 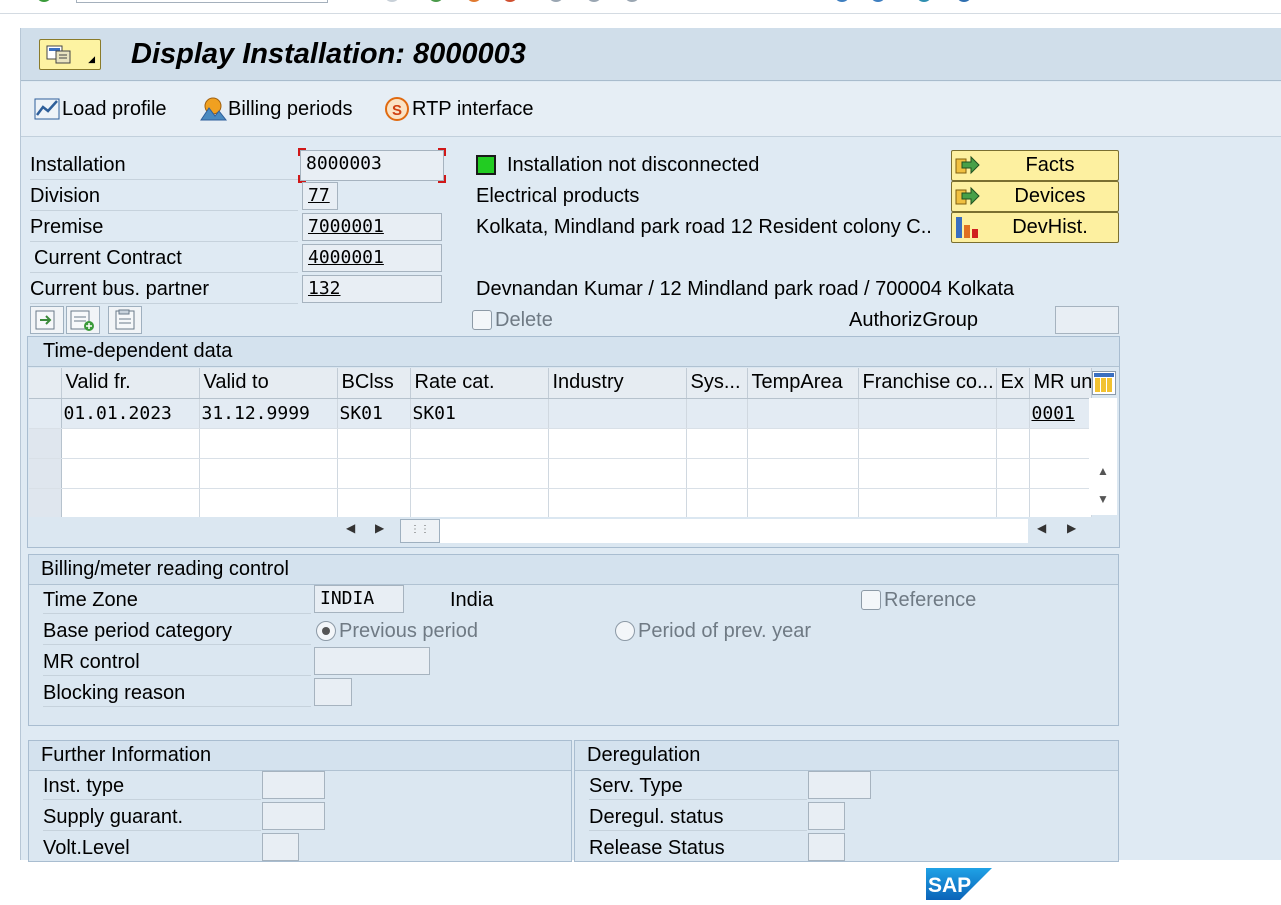 What do you see at coordinates (119, 289) in the screenshot?
I see `bp-label: Current bus. partner` at bounding box center [119, 289].